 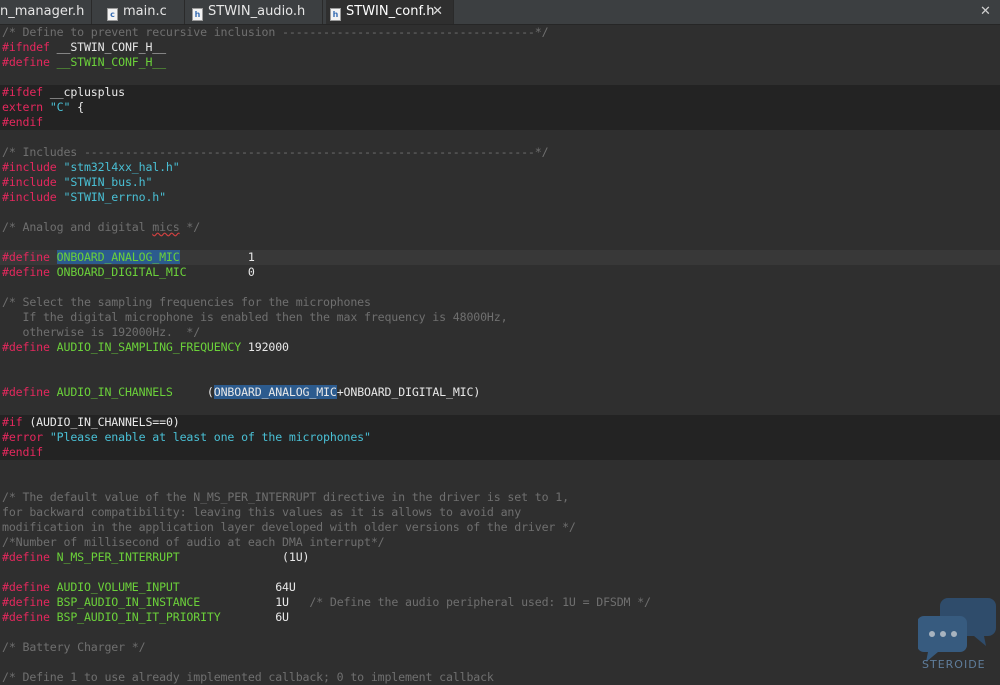 What do you see at coordinates (128, 272) in the screenshot?
I see `code-line: #define ONBOARD_DIGITAL_MIC 0` at bounding box center [128, 272].